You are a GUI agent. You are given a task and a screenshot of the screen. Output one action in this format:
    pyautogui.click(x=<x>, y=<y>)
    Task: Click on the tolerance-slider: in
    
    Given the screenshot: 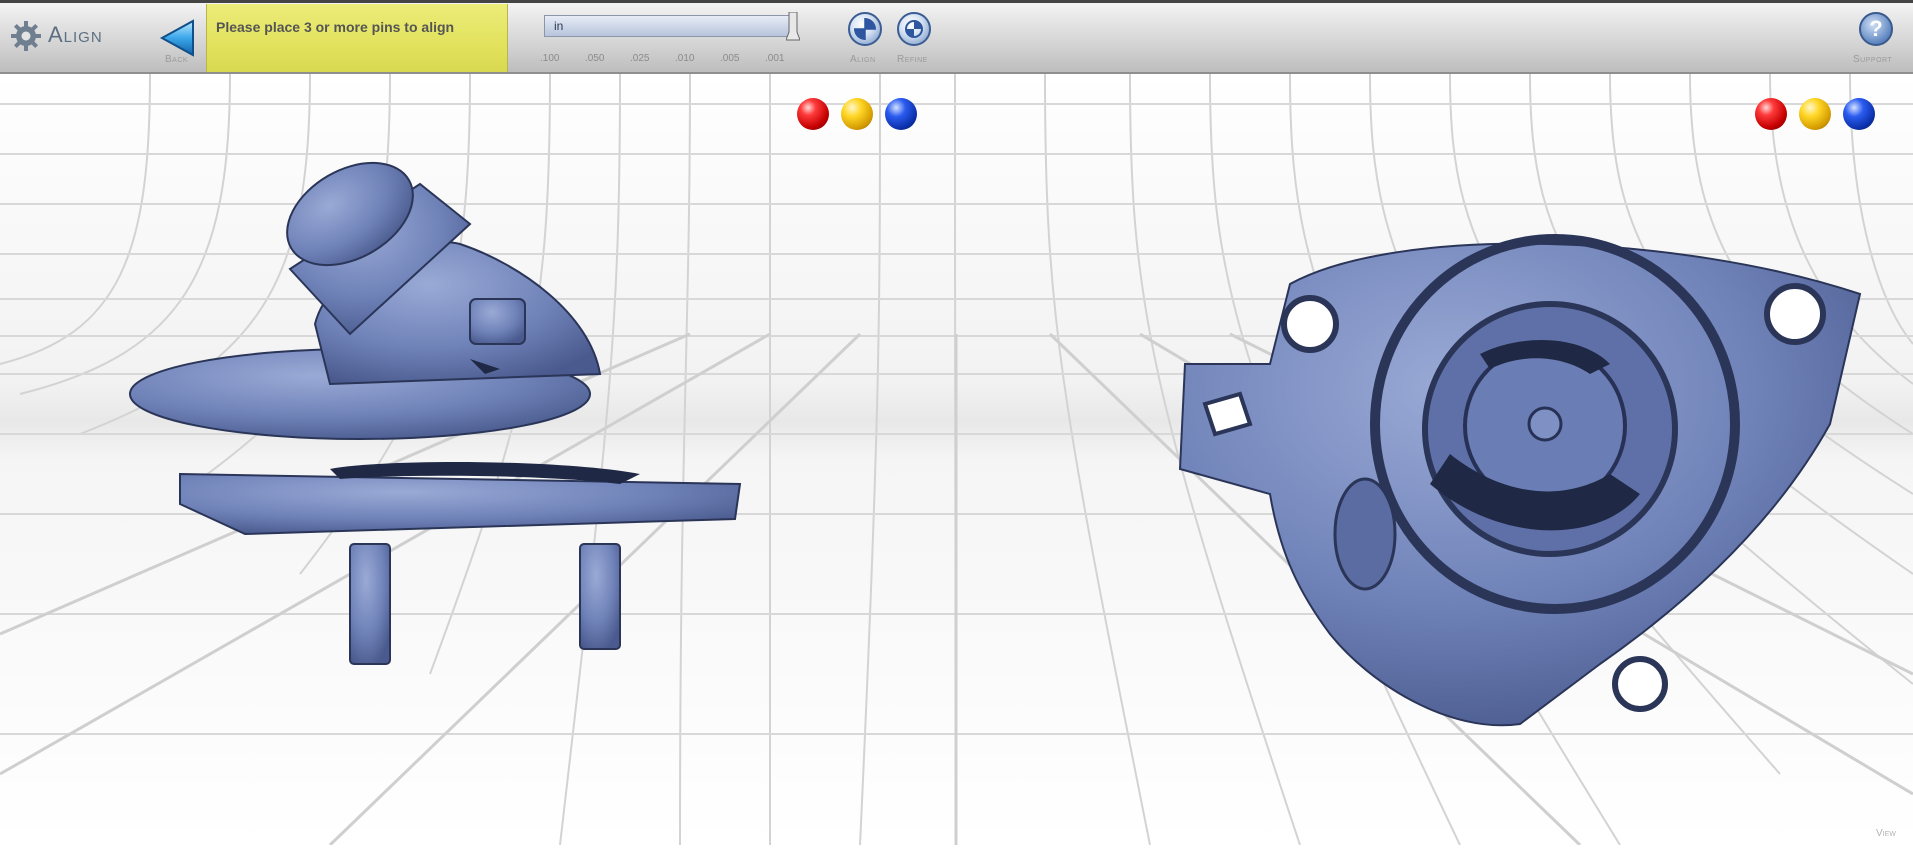 What is the action you would take?
    pyautogui.click(x=672, y=26)
    